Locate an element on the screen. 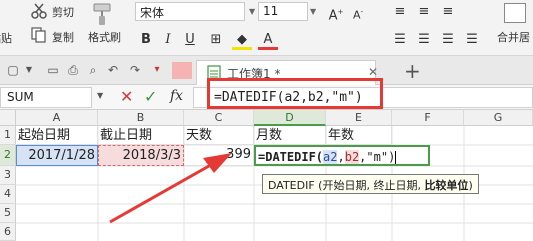 The width and height of the screenshot is (533, 241). formula-ref-a2: a2 is located at coordinates (330, 157).